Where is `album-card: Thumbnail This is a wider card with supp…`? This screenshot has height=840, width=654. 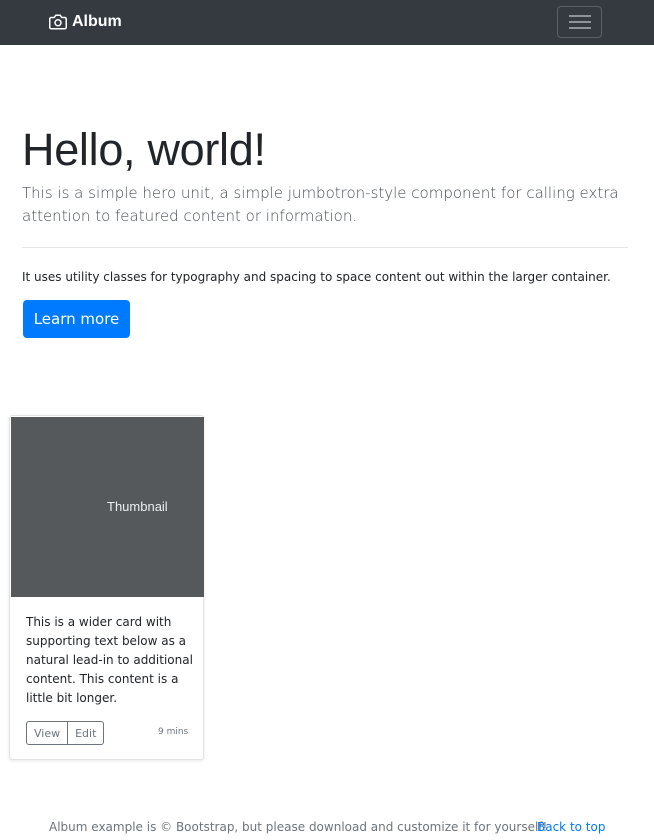
album-card: Thumbnail This is a wider card with supp… is located at coordinates (106, 587).